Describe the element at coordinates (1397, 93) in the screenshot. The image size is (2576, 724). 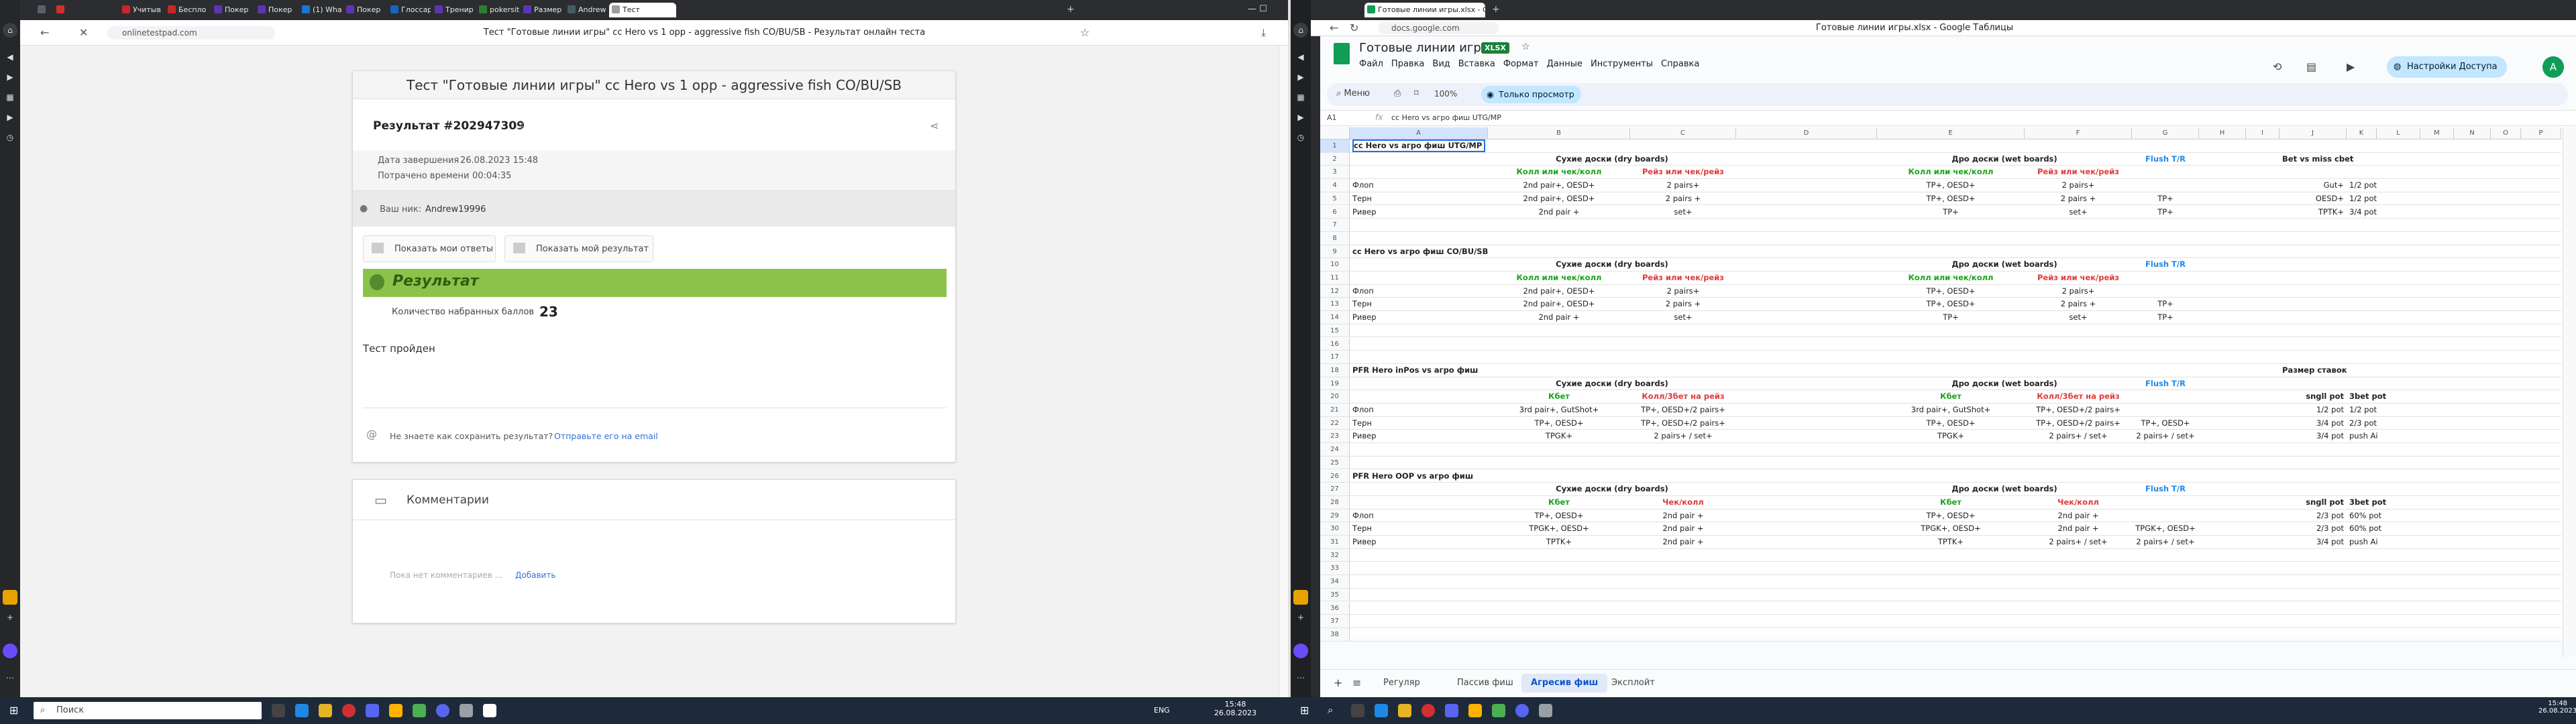
I see `print-icon: ⎙` at that location.